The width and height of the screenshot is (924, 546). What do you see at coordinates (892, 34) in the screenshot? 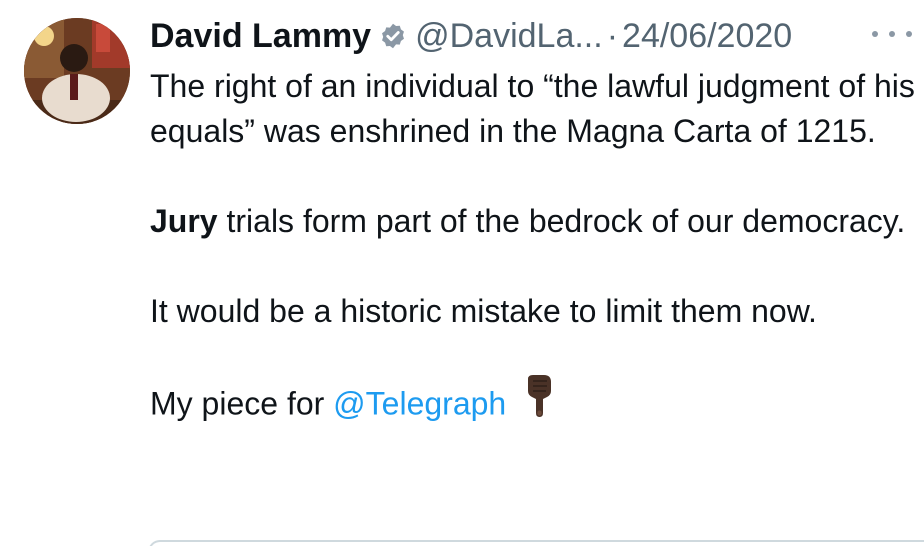
I see `more-options-icon` at bounding box center [892, 34].